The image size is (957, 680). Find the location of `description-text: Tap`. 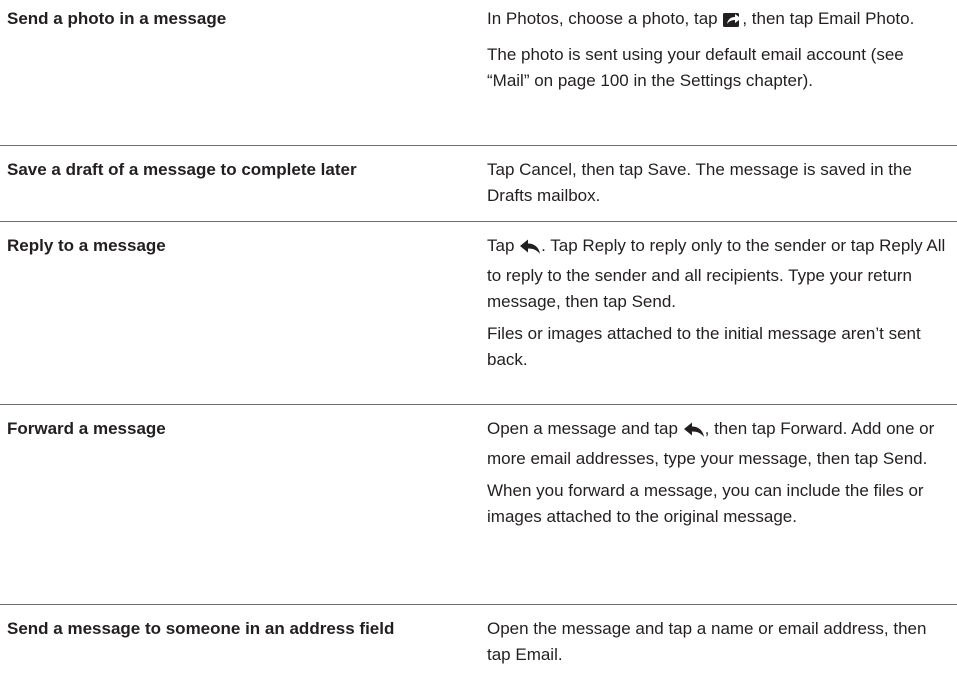

description-text: Tap is located at coordinates (503, 245).